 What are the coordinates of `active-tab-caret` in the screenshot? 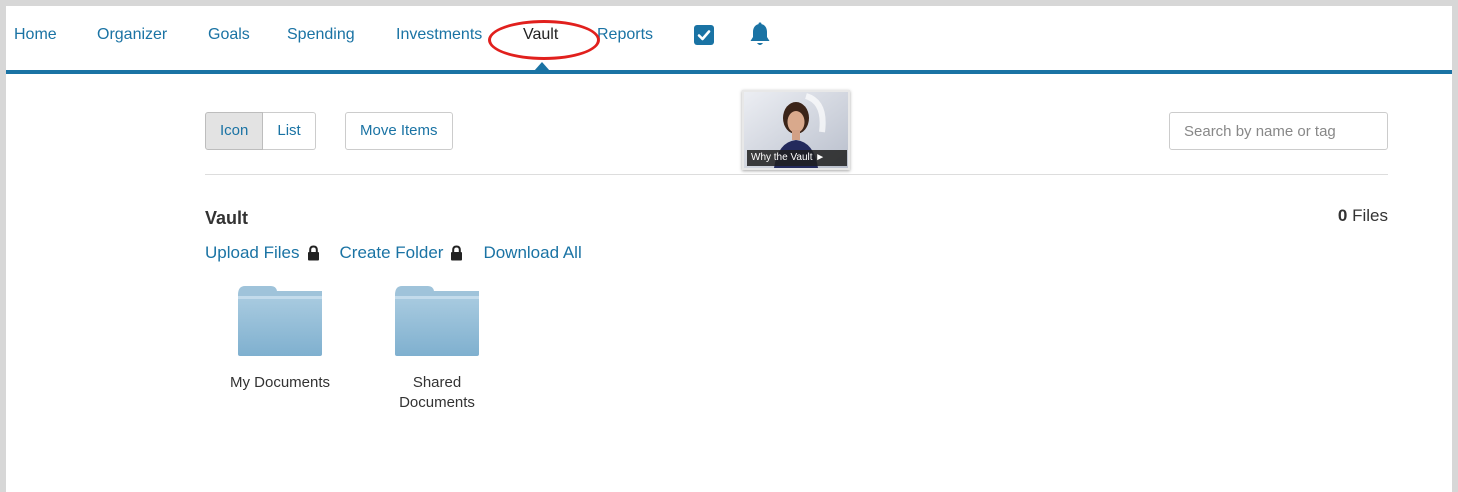 It's located at (542, 66).